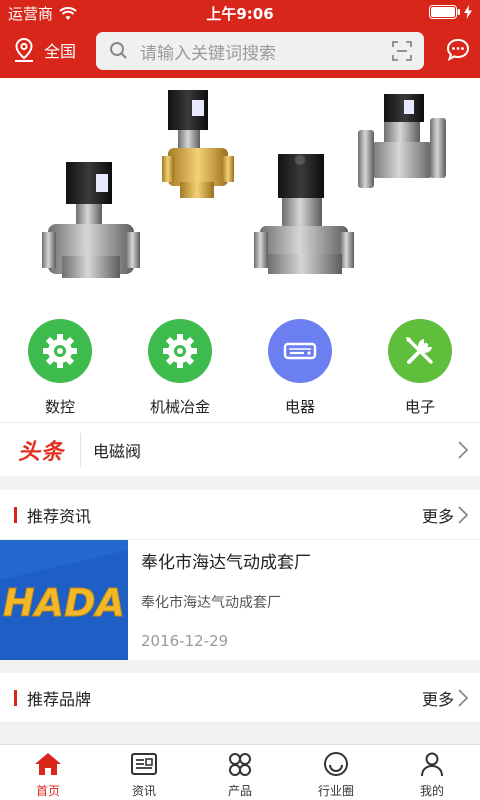 This screenshot has width=480, height=800. What do you see at coordinates (59, 699) in the screenshot?
I see `section-title: 推荐品牌` at bounding box center [59, 699].